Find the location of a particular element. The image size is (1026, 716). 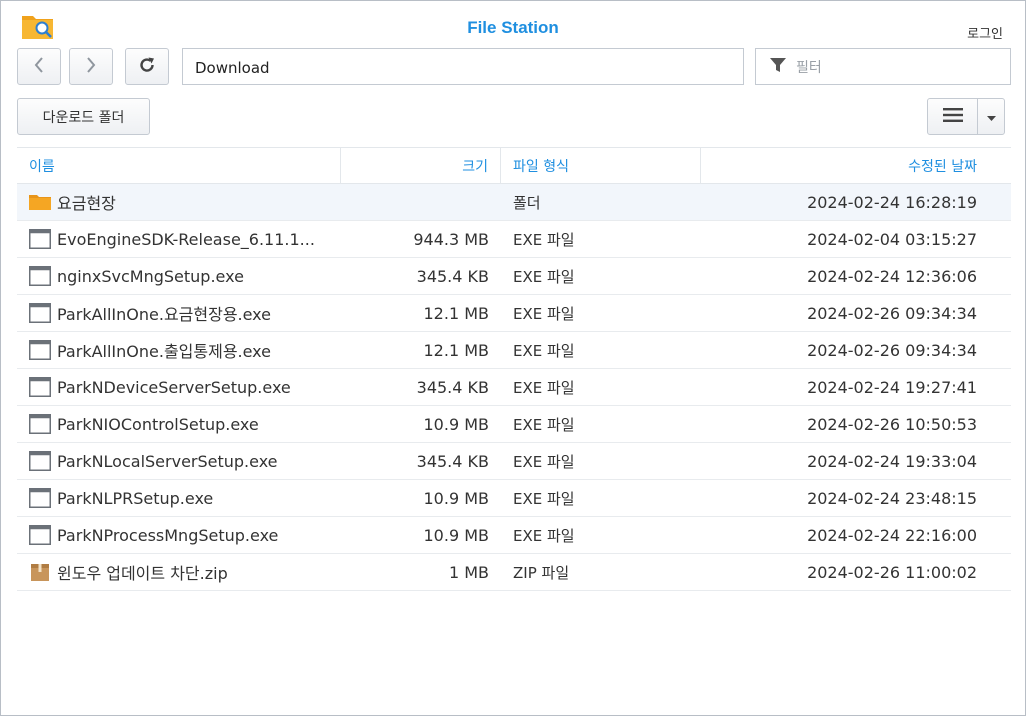

file-modified: 2024-02-24 19:27:41 is located at coordinates (892, 387).